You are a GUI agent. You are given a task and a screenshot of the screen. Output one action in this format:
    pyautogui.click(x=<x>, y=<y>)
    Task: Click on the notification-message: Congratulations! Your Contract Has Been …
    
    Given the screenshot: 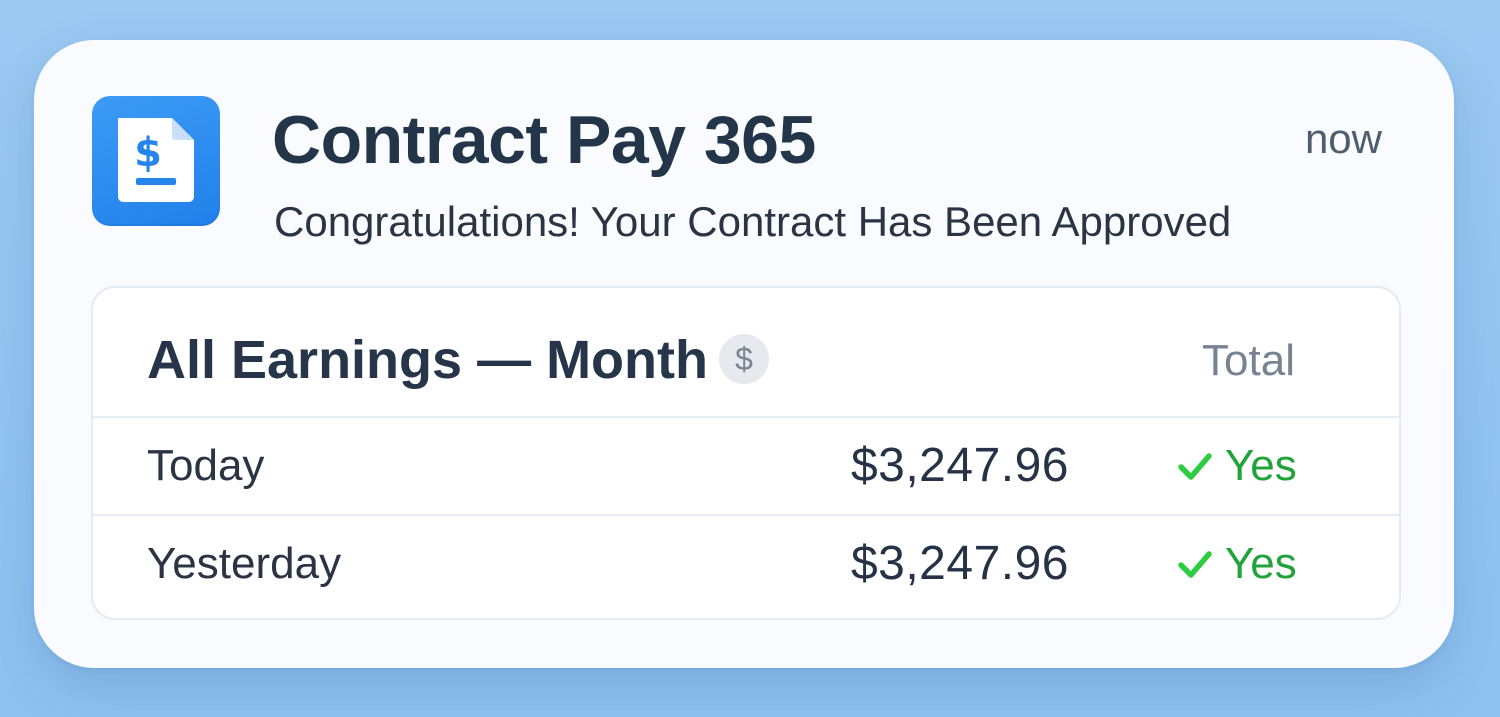 What is the action you would take?
    pyautogui.click(x=753, y=221)
    